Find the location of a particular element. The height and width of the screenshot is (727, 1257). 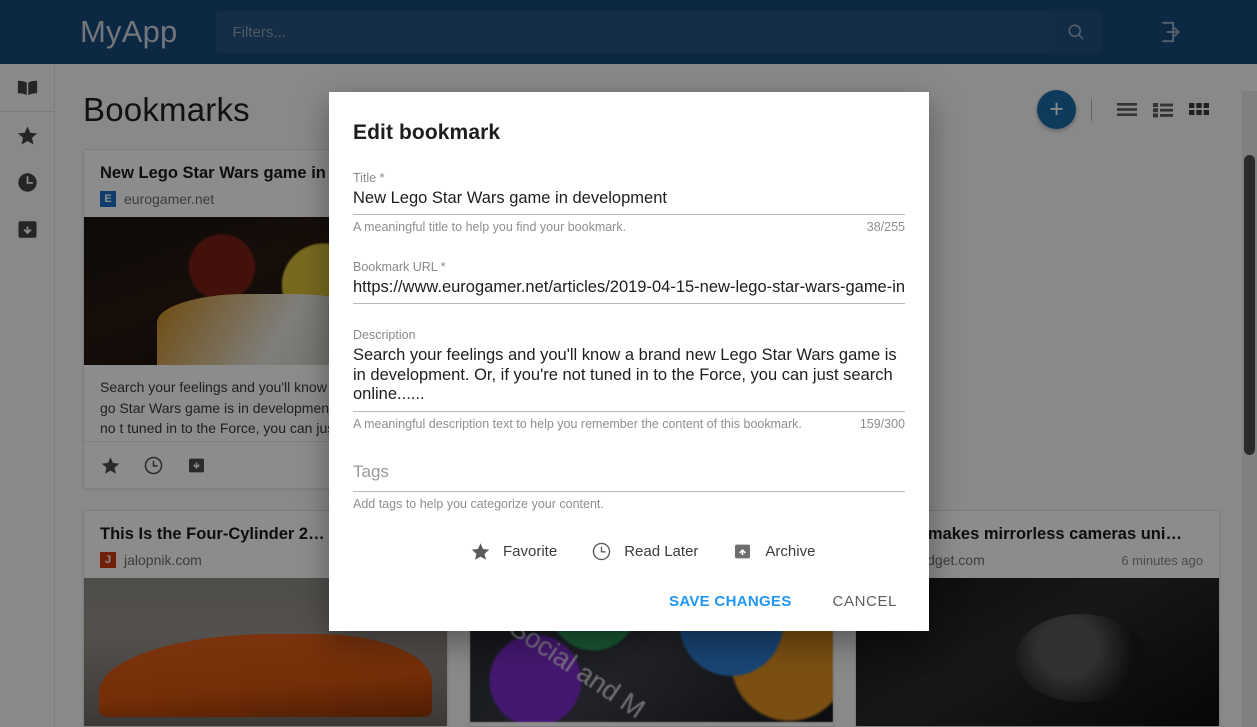

read-later-toggle: Read Later is located at coordinates (644, 551).